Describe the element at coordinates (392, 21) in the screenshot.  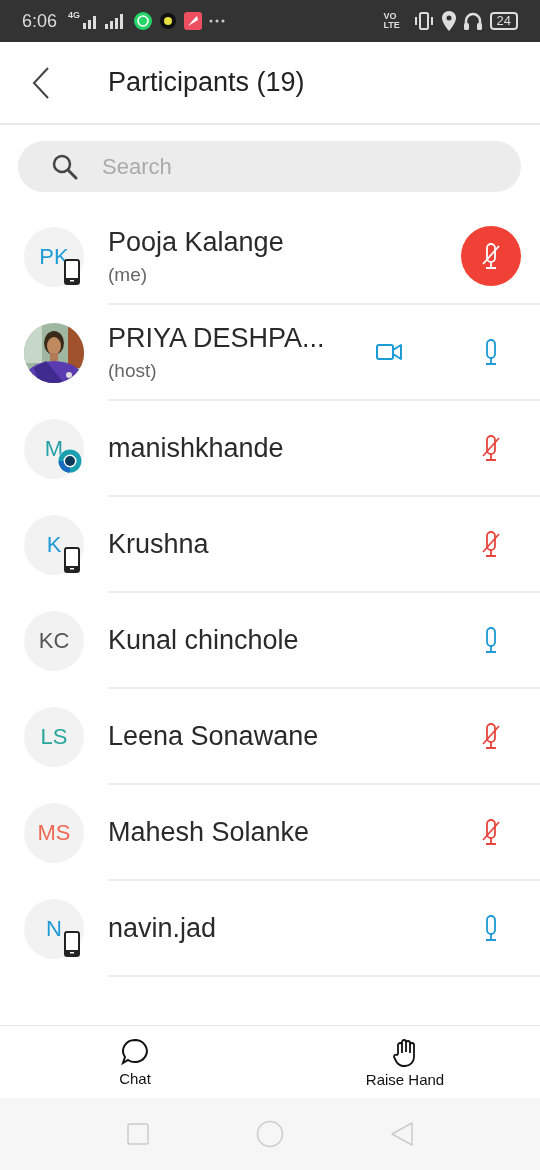
I see `volte-label: VO LTE` at that location.